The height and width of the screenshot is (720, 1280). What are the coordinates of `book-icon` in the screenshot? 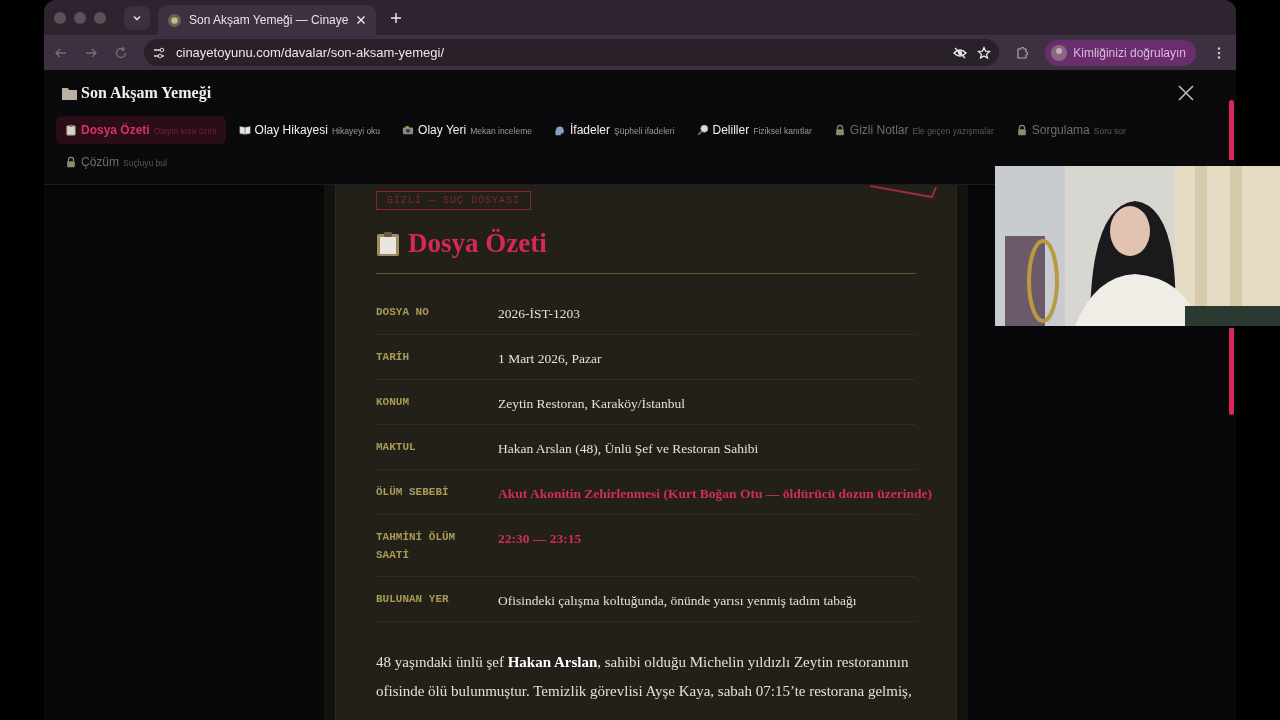 It's located at (244, 130).